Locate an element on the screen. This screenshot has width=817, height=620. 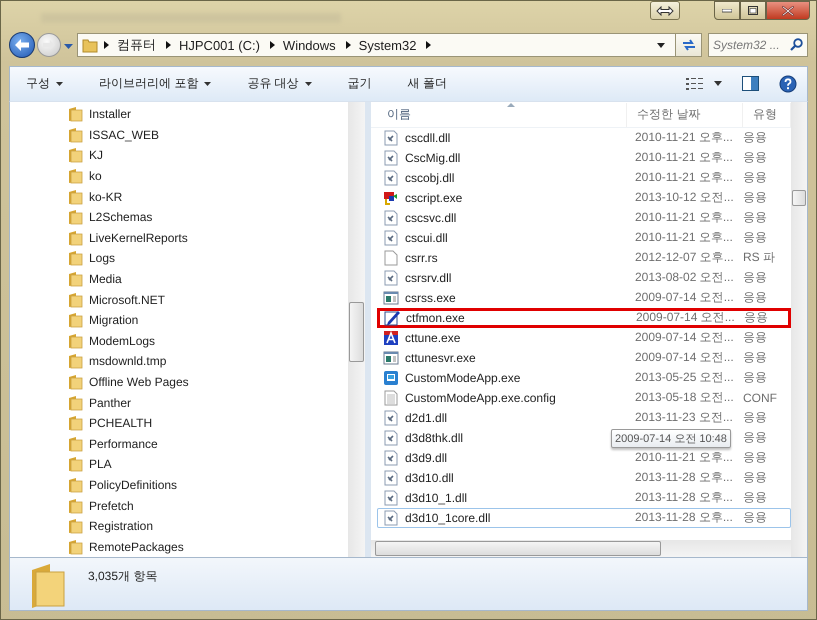
file-row: csrsrv.dll 2013-08-02 오전... 응용 is located at coordinates (584, 278).